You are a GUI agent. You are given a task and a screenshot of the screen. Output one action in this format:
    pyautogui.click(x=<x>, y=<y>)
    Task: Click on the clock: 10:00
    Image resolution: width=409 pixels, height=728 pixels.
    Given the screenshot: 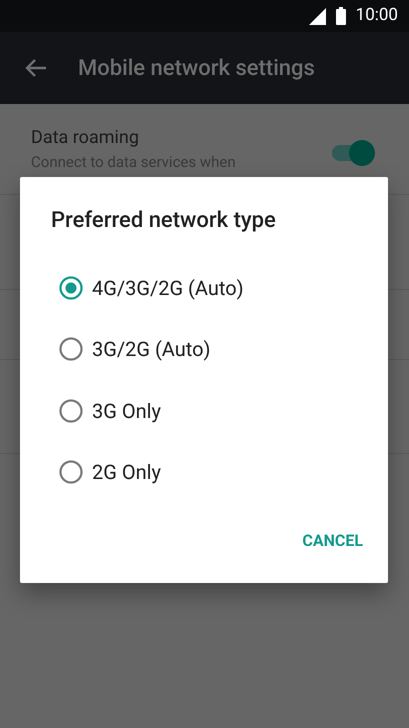 What is the action you would take?
    pyautogui.click(x=377, y=16)
    